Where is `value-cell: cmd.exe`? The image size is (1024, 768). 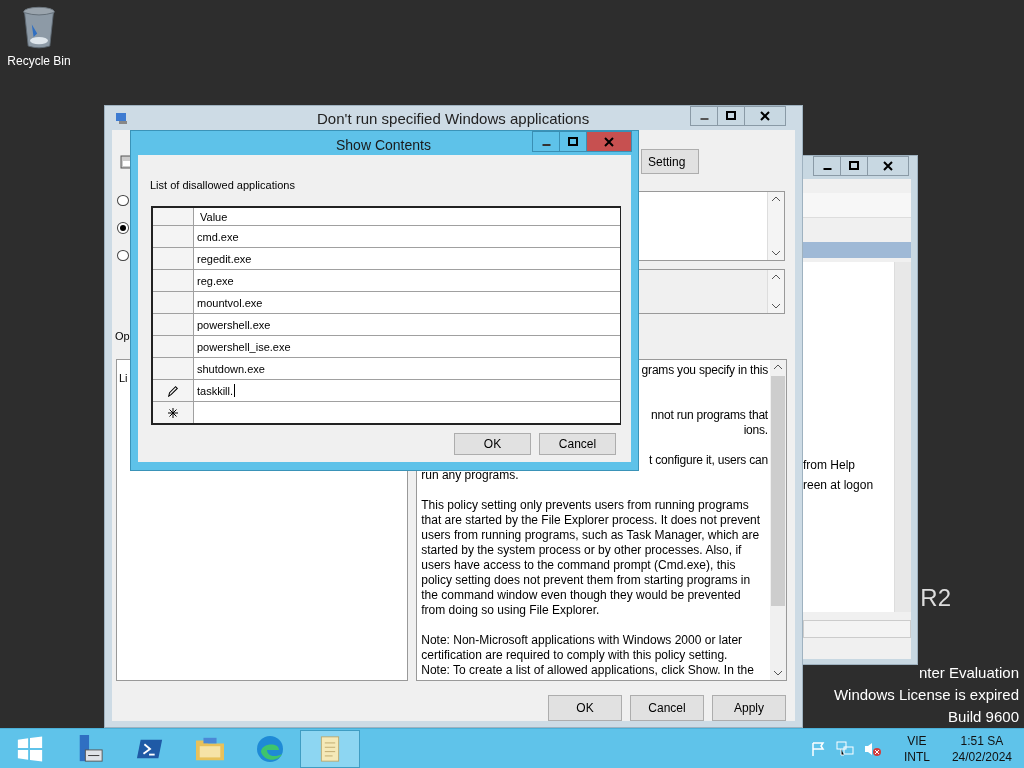 value-cell: cmd.exe is located at coordinates (407, 236).